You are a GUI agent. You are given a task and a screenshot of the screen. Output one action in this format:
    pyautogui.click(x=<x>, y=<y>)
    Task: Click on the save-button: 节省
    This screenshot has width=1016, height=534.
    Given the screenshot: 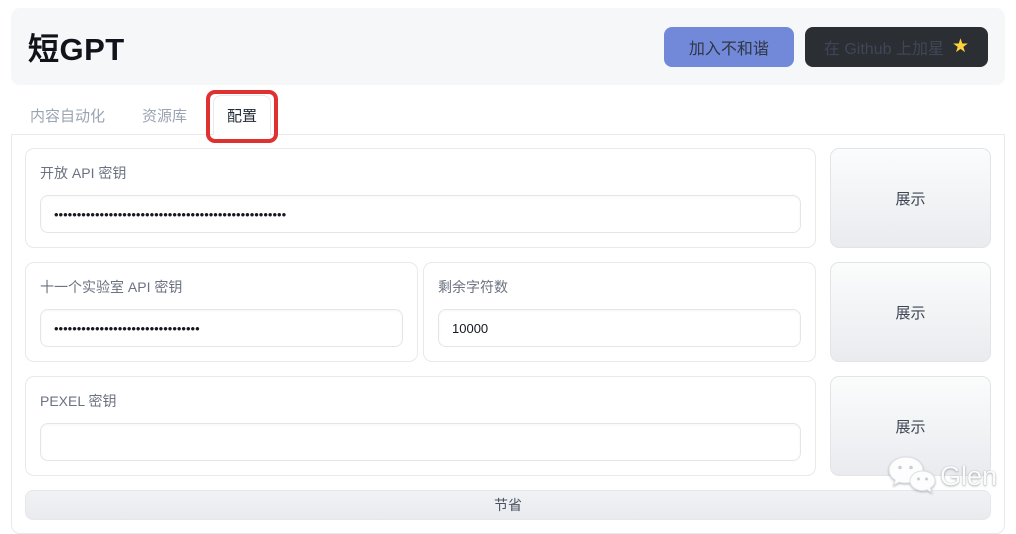 What is the action you would take?
    pyautogui.click(x=508, y=505)
    